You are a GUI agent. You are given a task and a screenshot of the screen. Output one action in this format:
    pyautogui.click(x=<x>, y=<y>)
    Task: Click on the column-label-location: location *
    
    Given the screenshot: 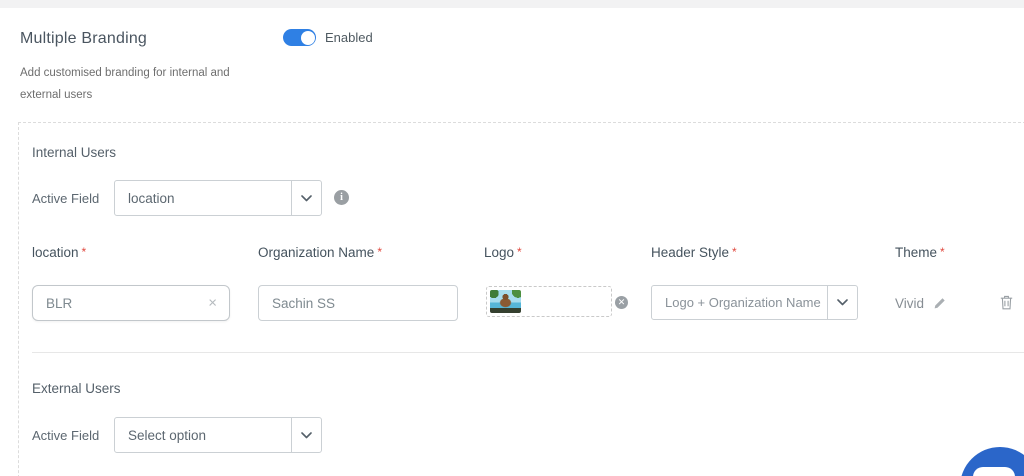 What is the action you would take?
    pyautogui.click(x=59, y=252)
    